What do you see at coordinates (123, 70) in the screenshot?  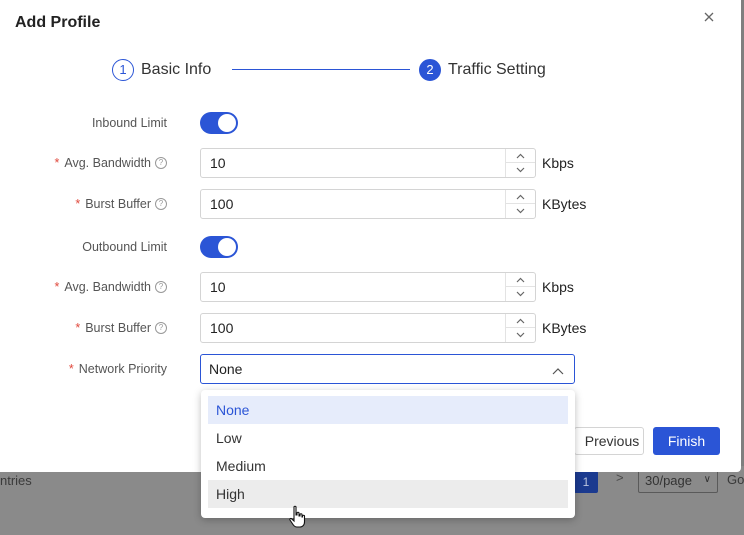 I see `step-number-1: 1` at bounding box center [123, 70].